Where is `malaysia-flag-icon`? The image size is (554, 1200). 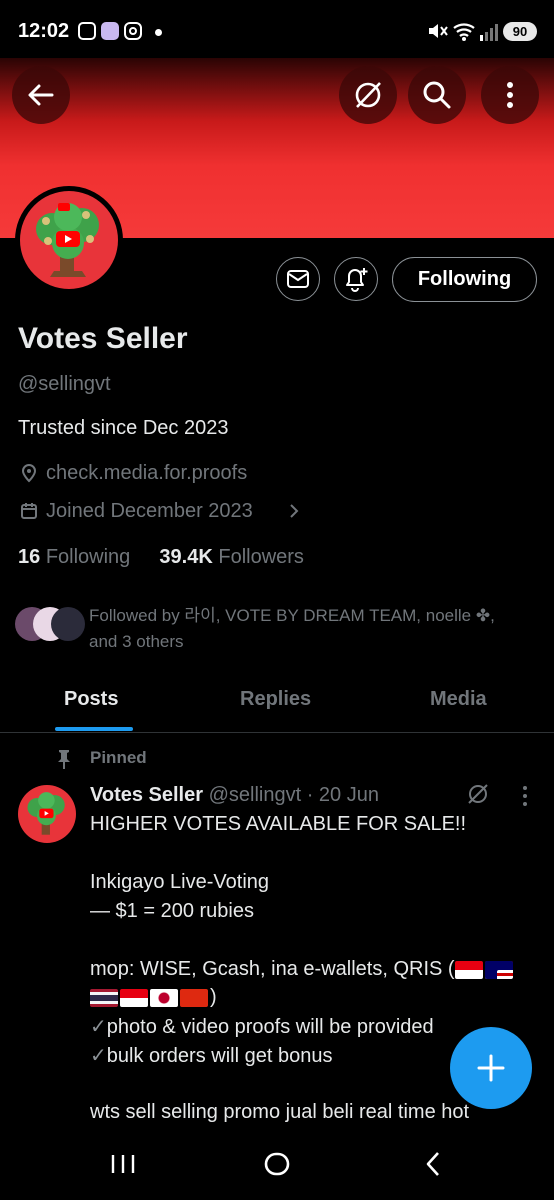
malaysia-flag-icon is located at coordinates (498, 969).